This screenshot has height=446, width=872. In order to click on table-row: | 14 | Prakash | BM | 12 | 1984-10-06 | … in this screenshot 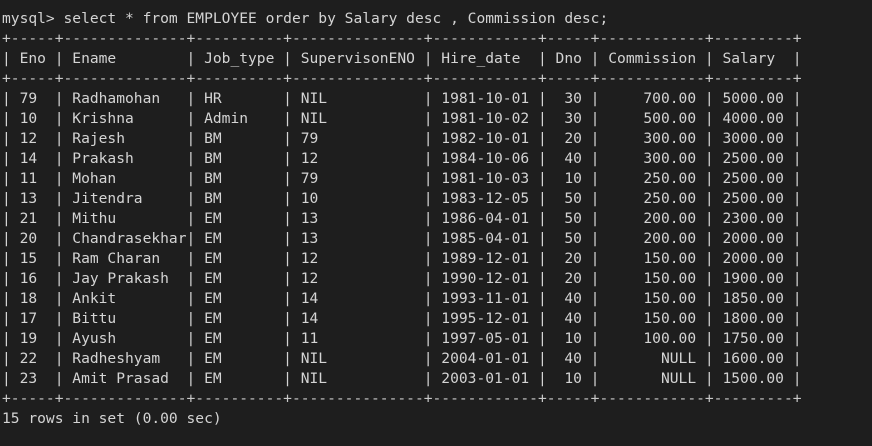, I will do `click(402, 158)`.